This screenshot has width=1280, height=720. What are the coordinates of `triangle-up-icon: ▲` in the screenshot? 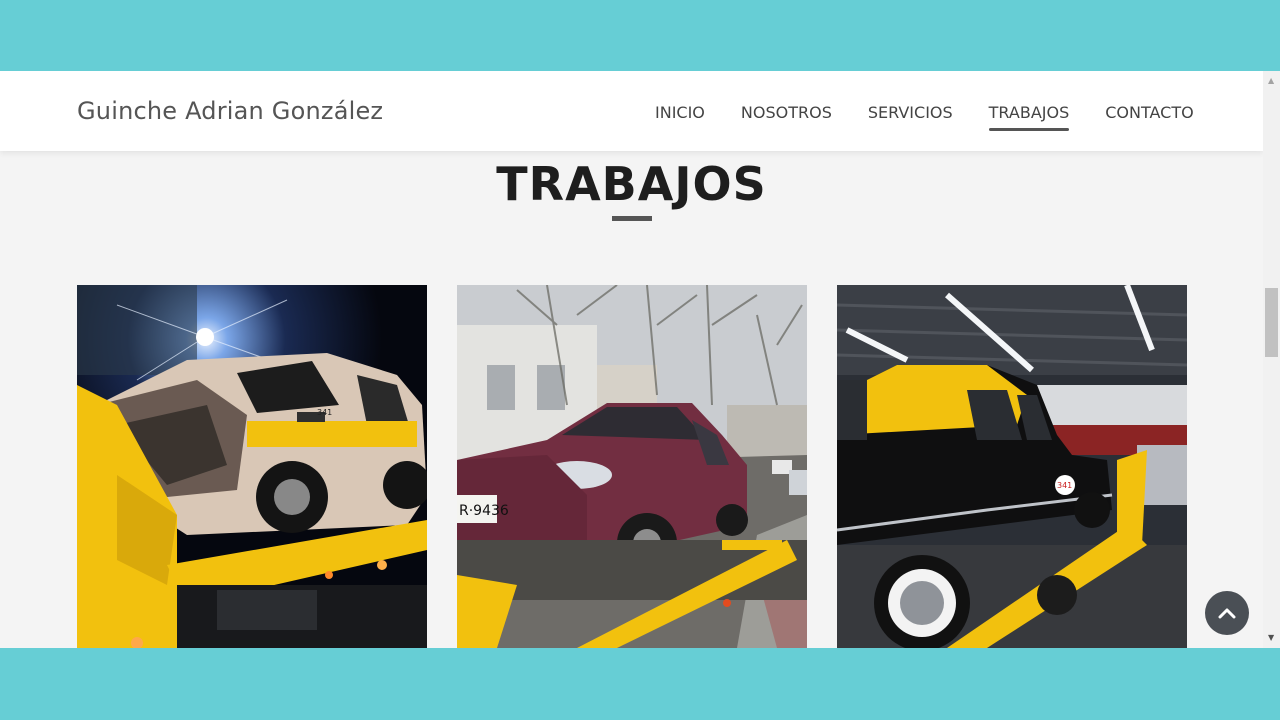 It's located at (1271, 80).